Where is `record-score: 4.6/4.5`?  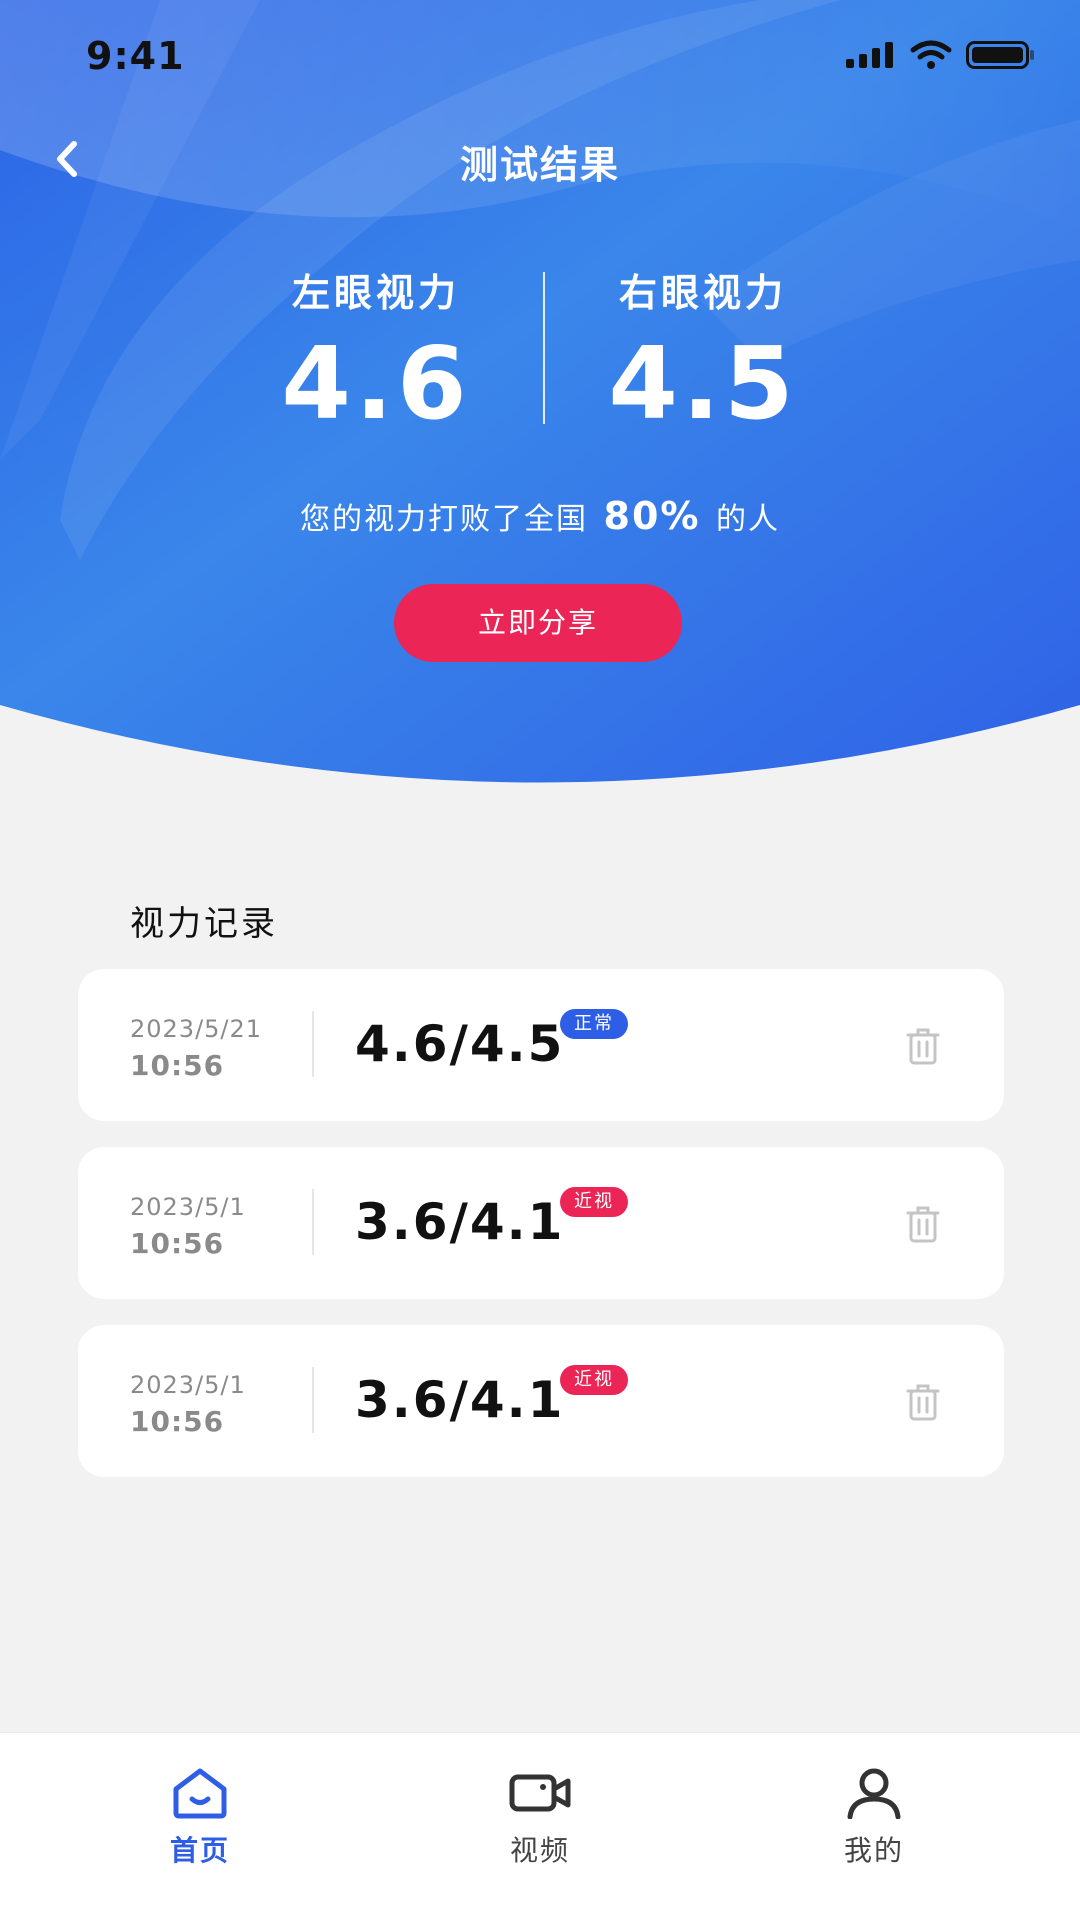 record-score: 4.6/4.5 is located at coordinates (460, 1044).